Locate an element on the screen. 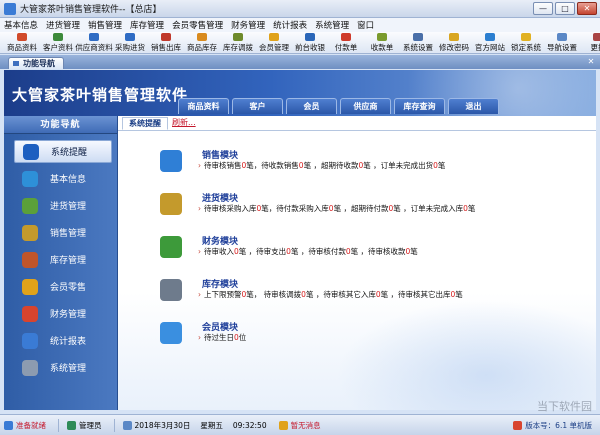  members-icon is located at coordinates (30, 286).